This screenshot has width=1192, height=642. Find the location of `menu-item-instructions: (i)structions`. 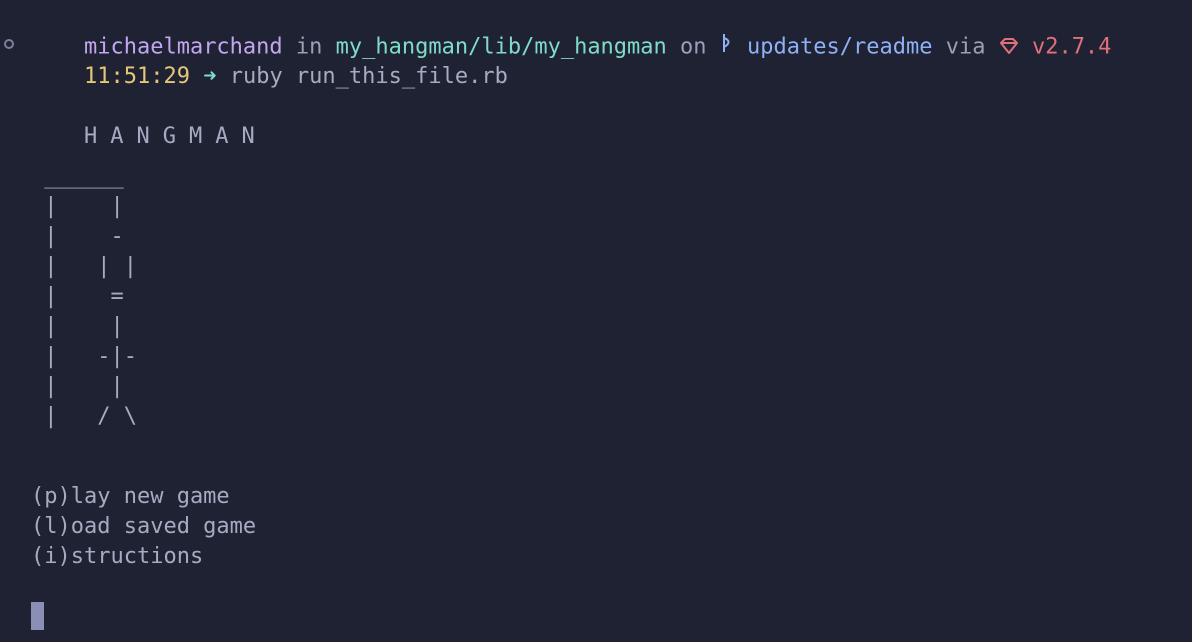

menu-item-instructions: (i)structions is located at coordinates (117, 556).